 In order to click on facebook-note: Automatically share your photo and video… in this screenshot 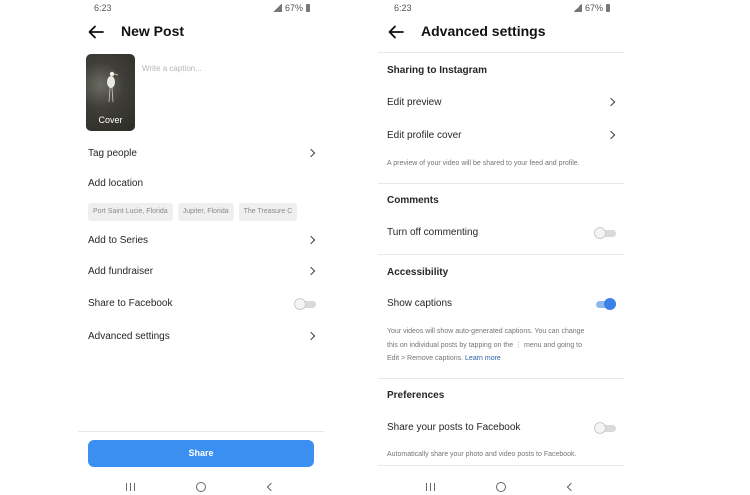, I will do `click(482, 454)`.